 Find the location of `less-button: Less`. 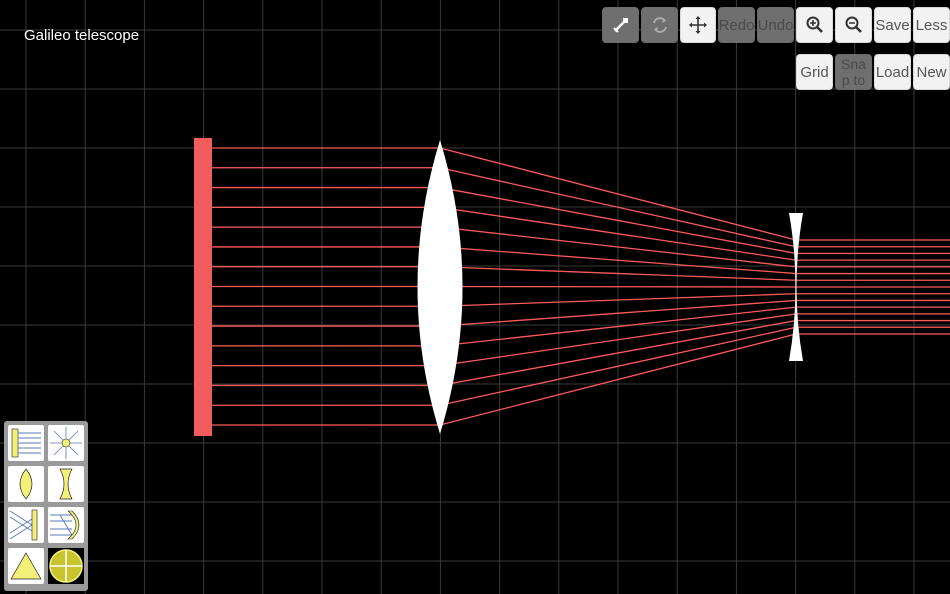

less-button: Less is located at coordinates (931, 25).